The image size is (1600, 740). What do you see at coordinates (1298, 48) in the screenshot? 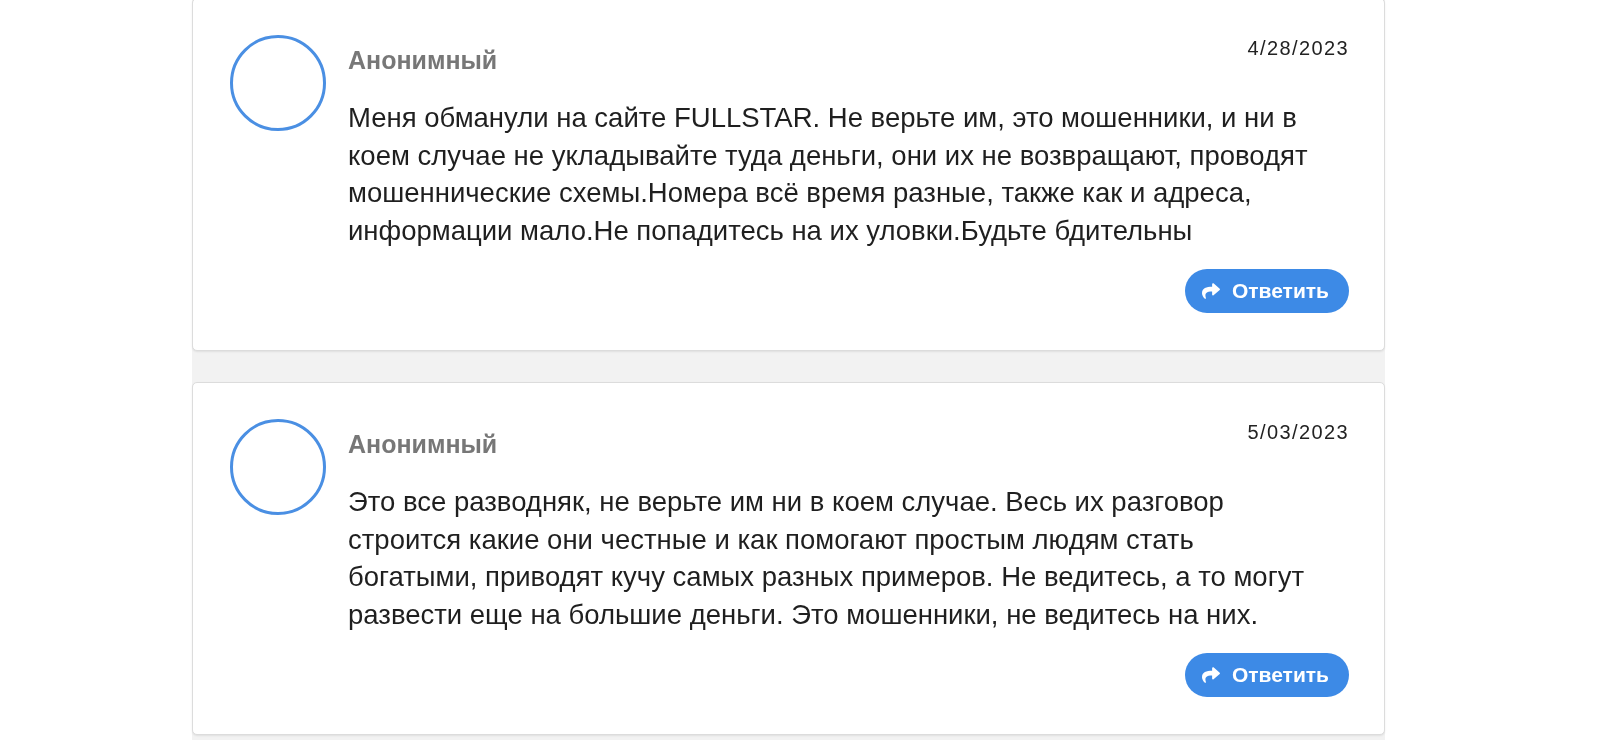
I see `review-date: 4/28/2023` at bounding box center [1298, 48].